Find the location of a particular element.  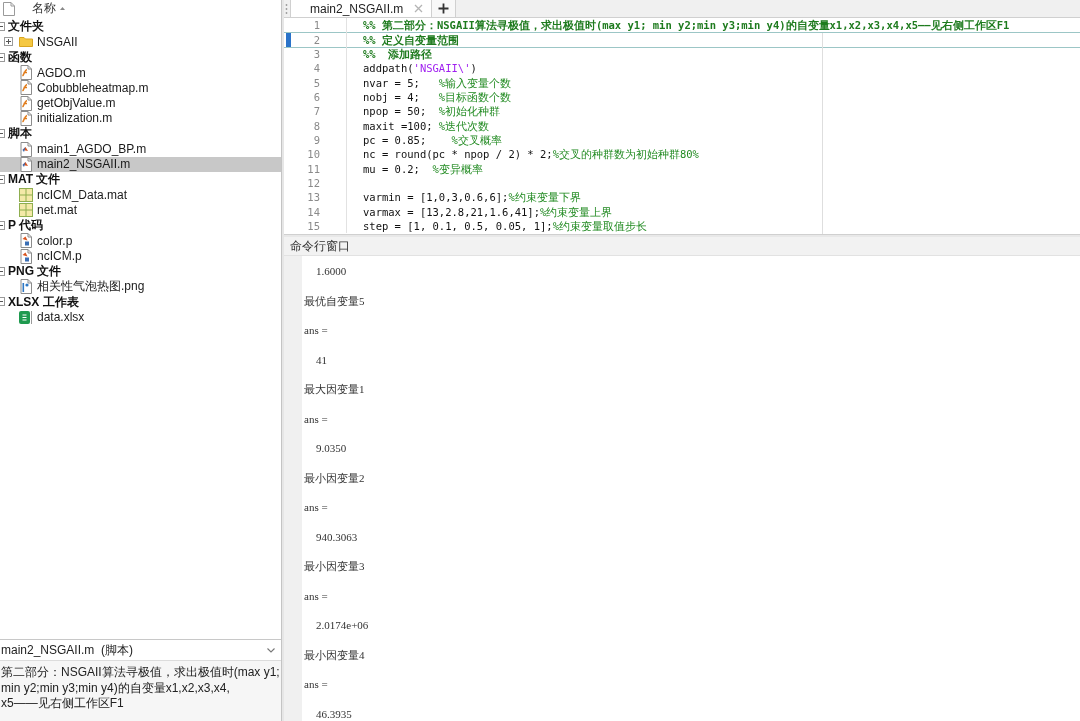

plus-icon is located at coordinates (444, 8).